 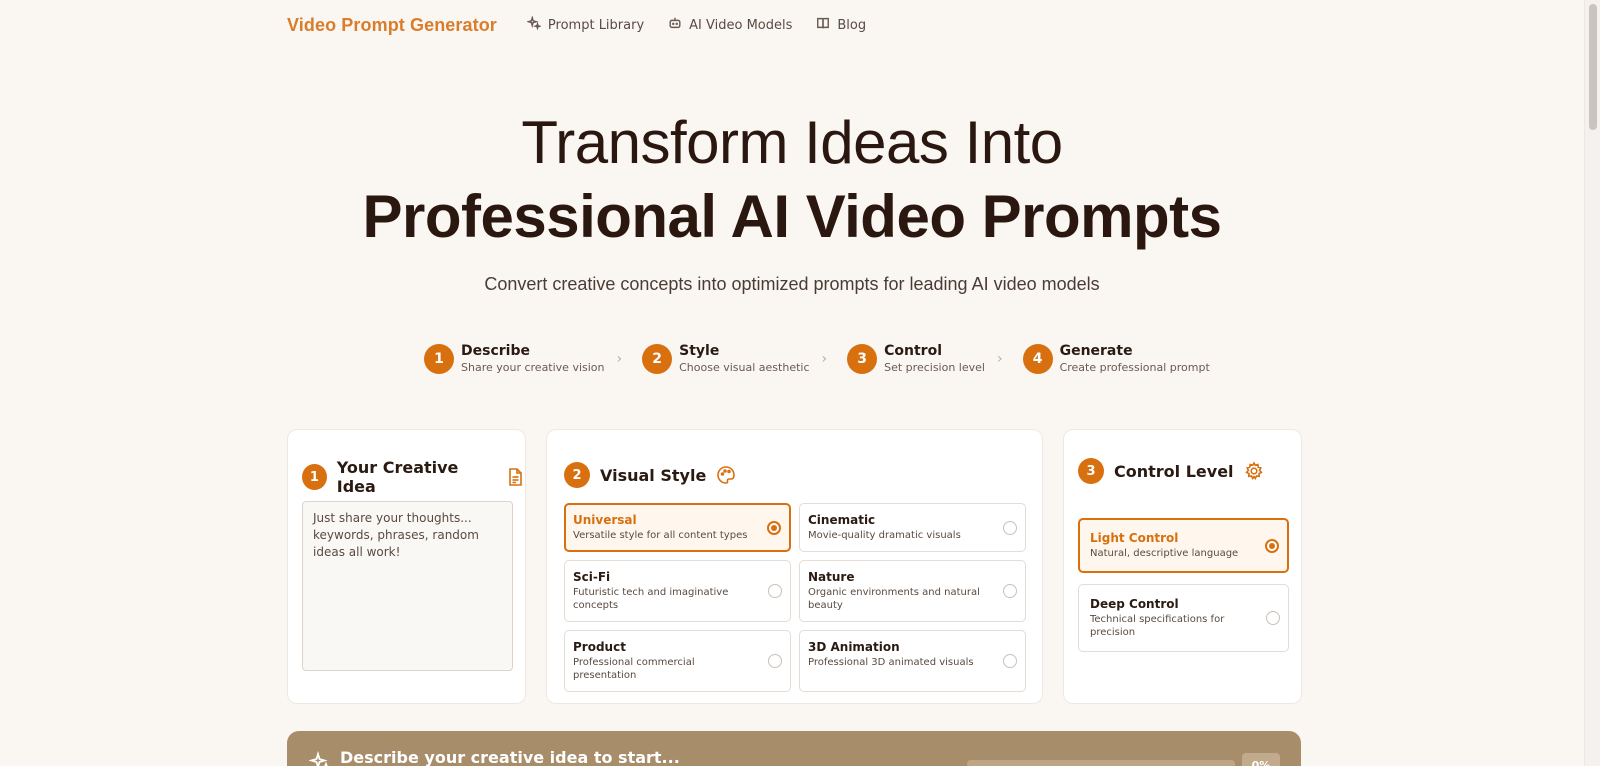 I want to click on nav-label: Blog, so click(x=852, y=25).